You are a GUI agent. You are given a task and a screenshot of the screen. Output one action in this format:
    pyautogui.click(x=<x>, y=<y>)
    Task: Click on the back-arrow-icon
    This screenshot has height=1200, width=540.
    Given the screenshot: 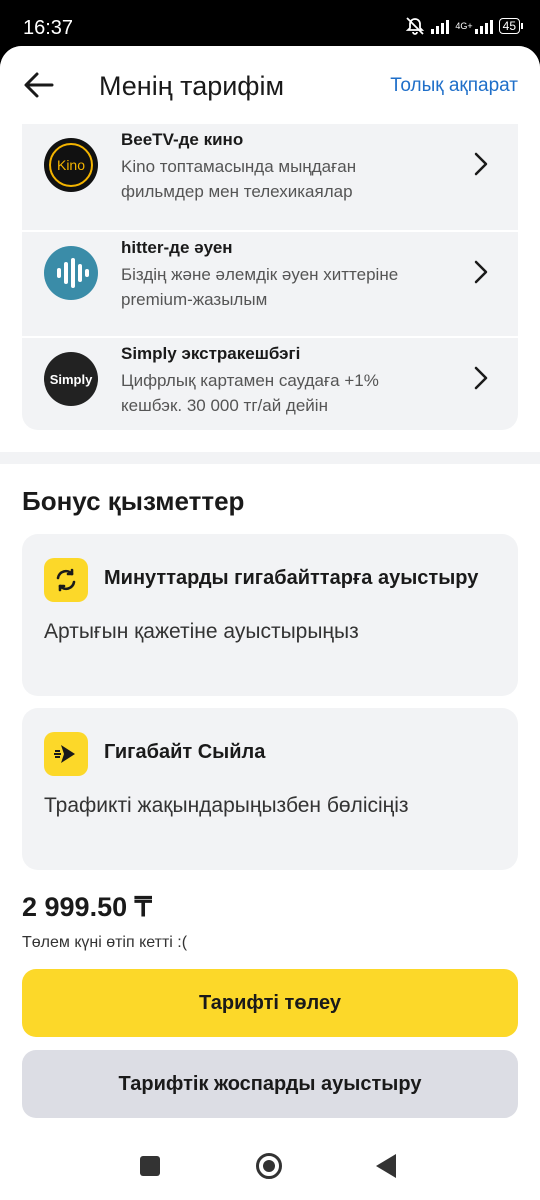 What is the action you would take?
    pyautogui.click(x=39, y=85)
    